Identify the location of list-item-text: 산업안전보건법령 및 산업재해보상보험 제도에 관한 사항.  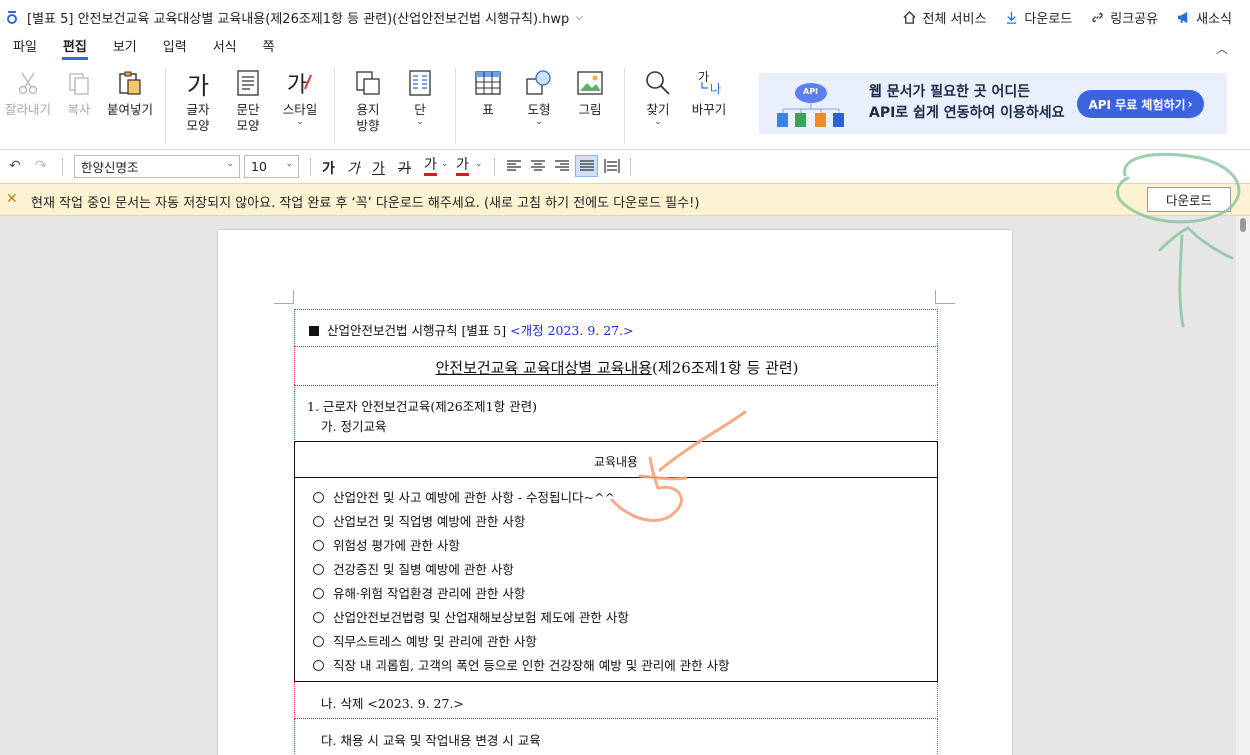
(481, 617).